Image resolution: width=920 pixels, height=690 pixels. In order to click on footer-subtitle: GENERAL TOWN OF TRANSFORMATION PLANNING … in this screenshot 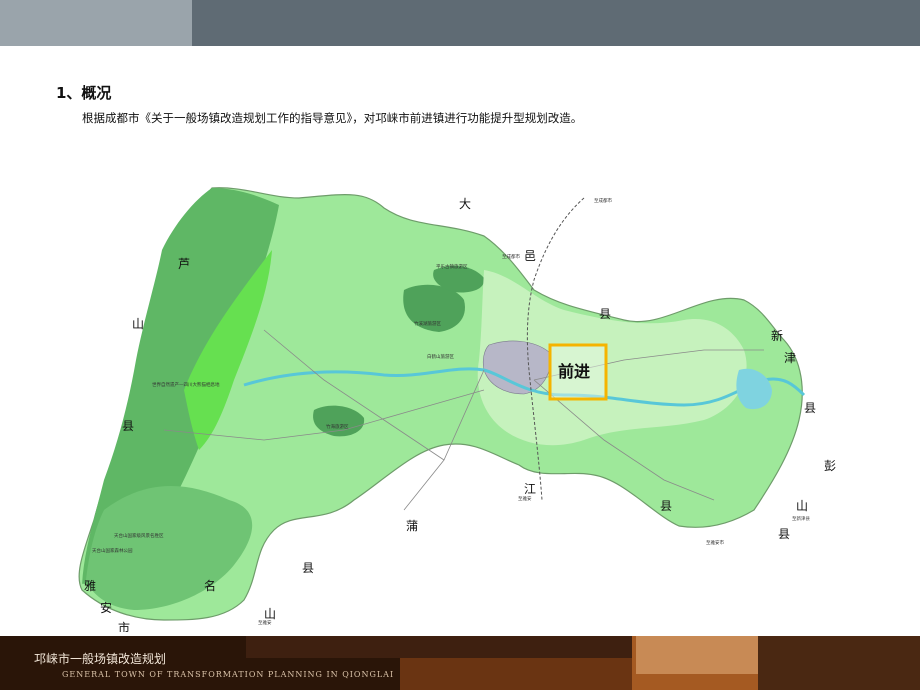, I will do `click(228, 674)`.